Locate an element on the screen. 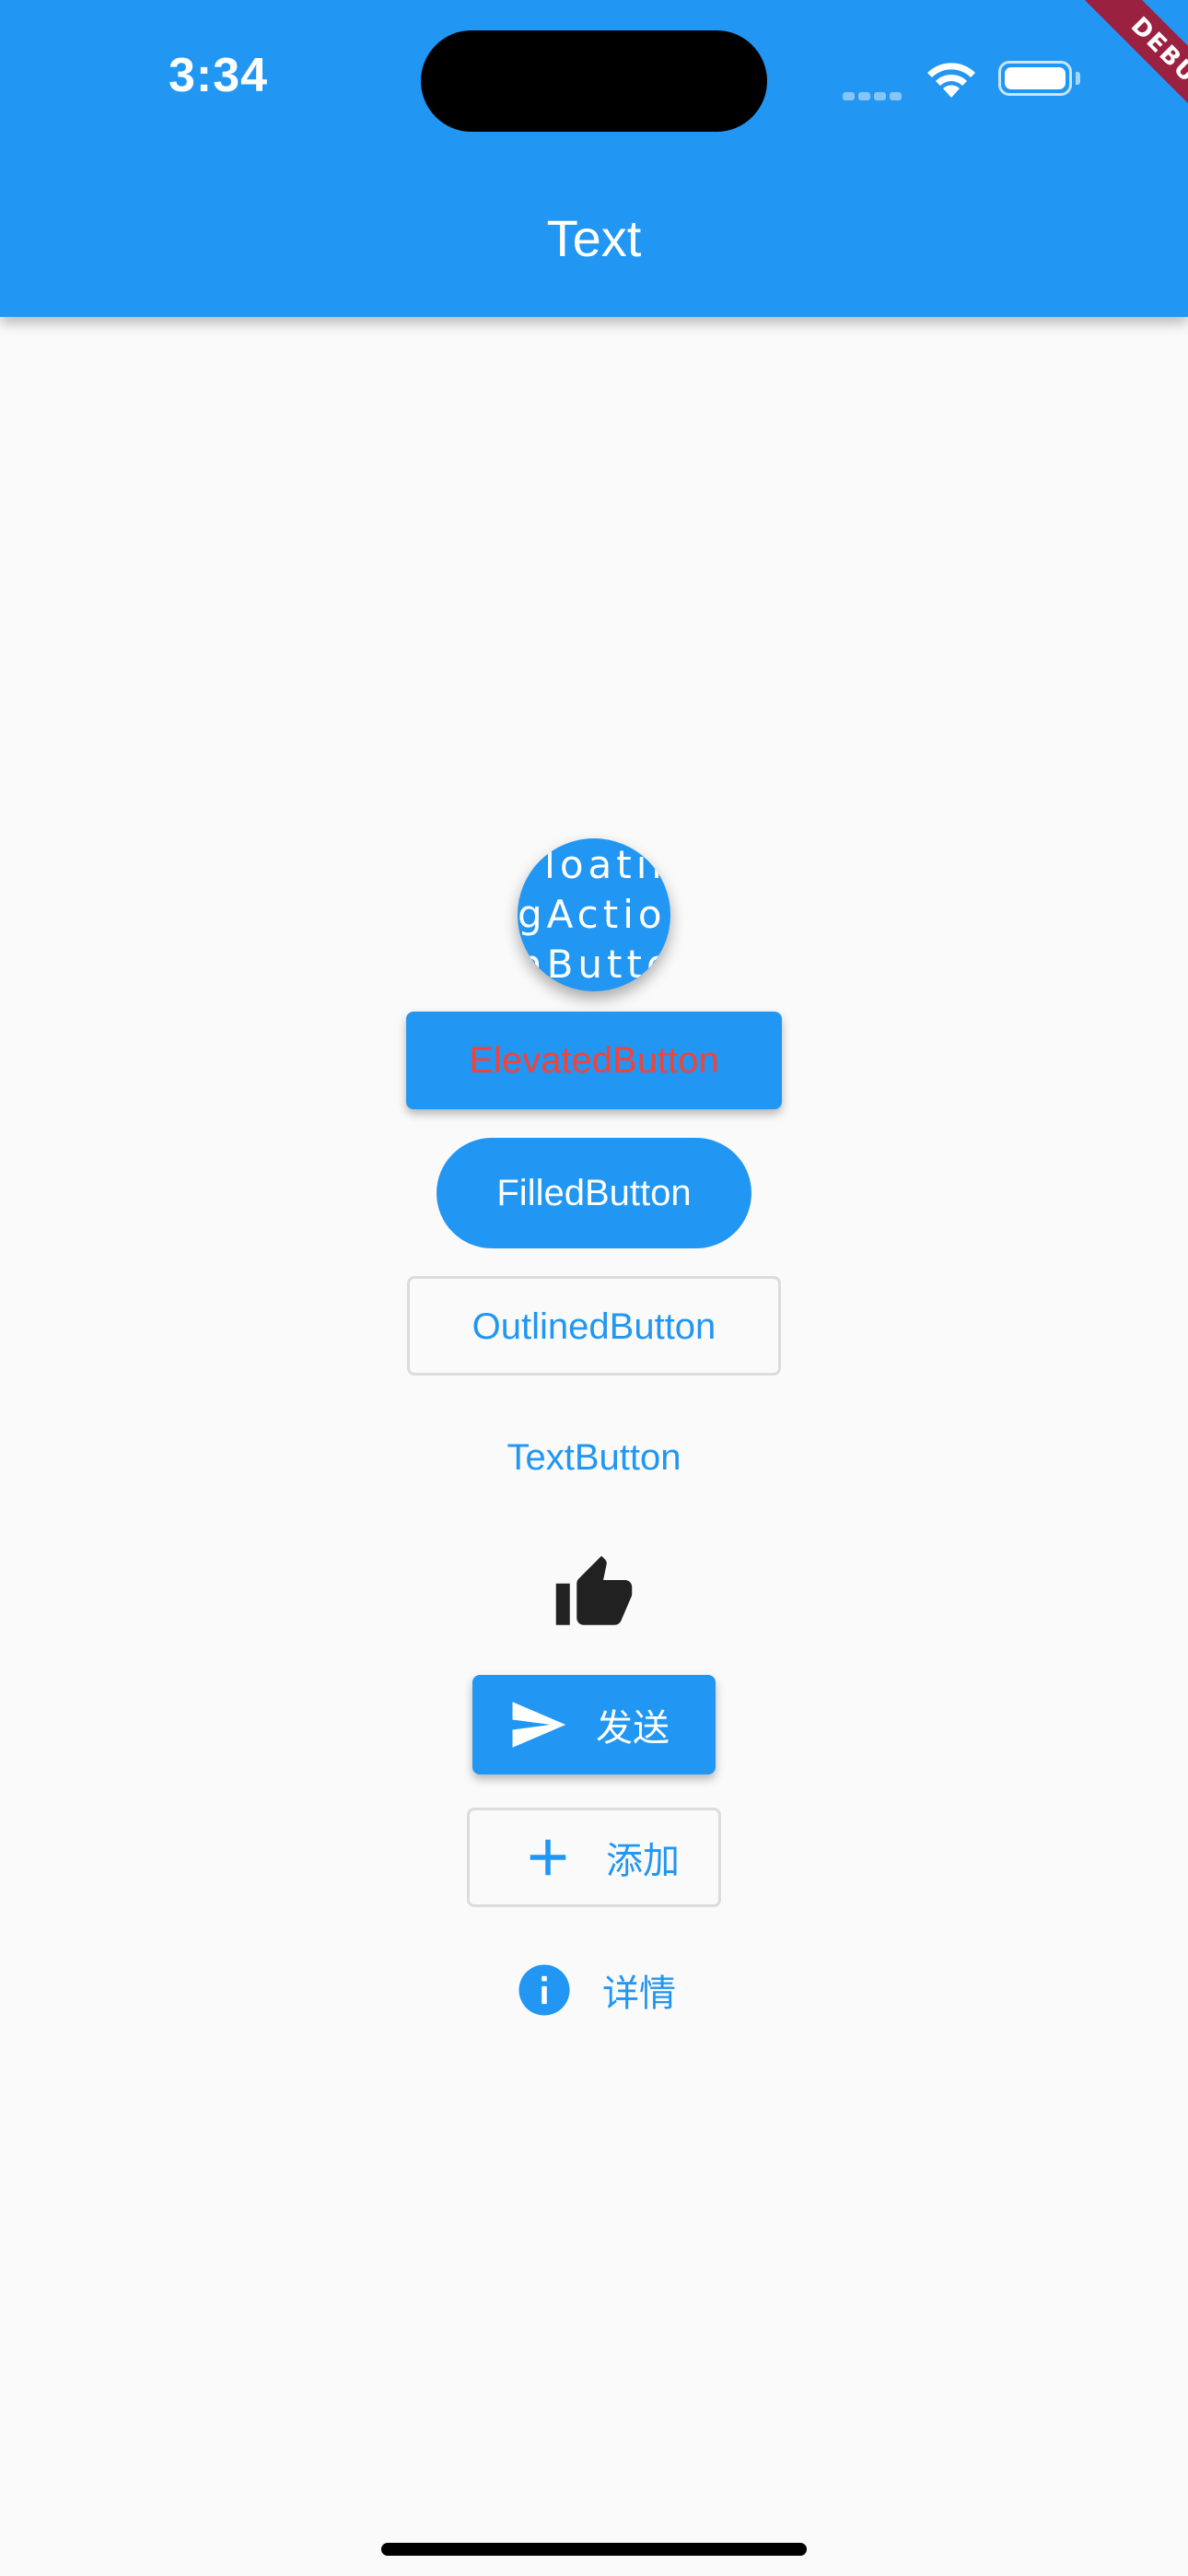 The height and width of the screenshot is (2576, 1188). dynamic-island is located at coordinates (594, 81).